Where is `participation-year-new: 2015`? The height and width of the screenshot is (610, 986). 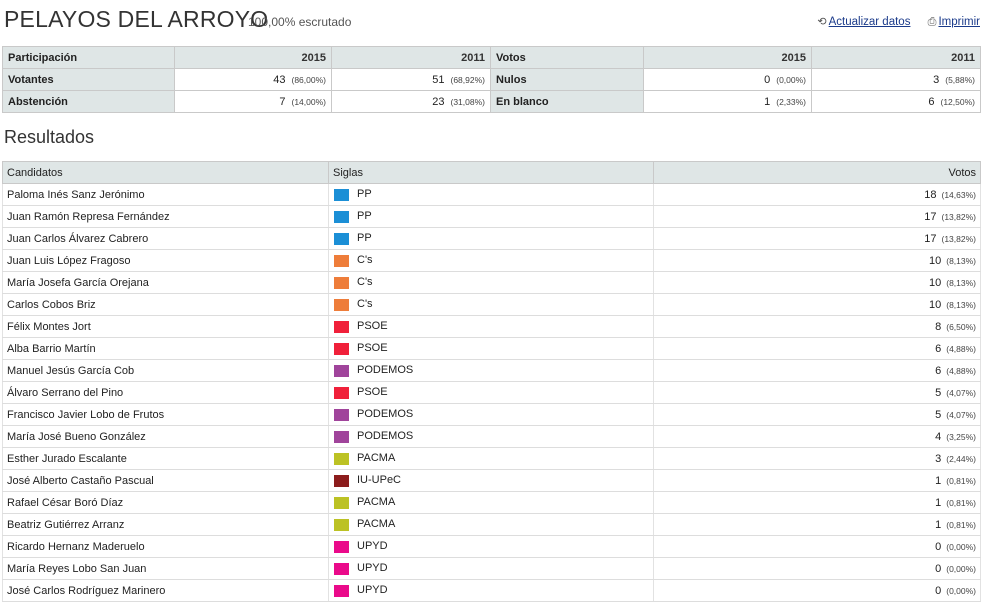
participation-year-new: 2015 is located at coordinates (253, 57).